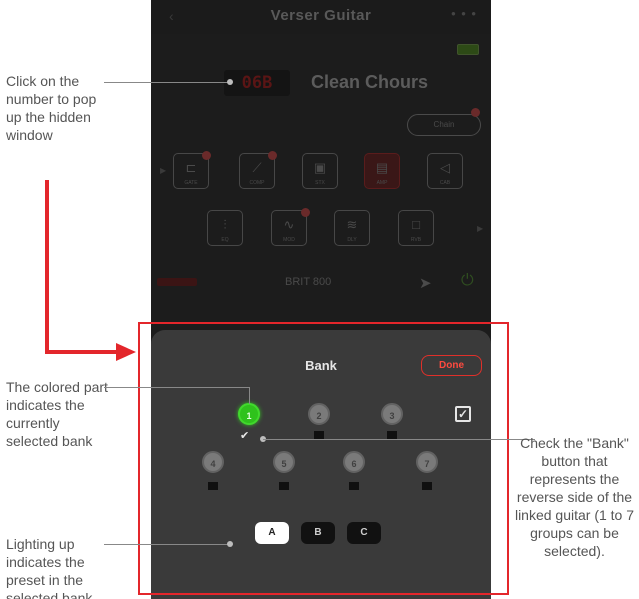 The width and height of the screenshot is (639, 599). I want to click on app-title: Verser Guitar, so click(321, 15).